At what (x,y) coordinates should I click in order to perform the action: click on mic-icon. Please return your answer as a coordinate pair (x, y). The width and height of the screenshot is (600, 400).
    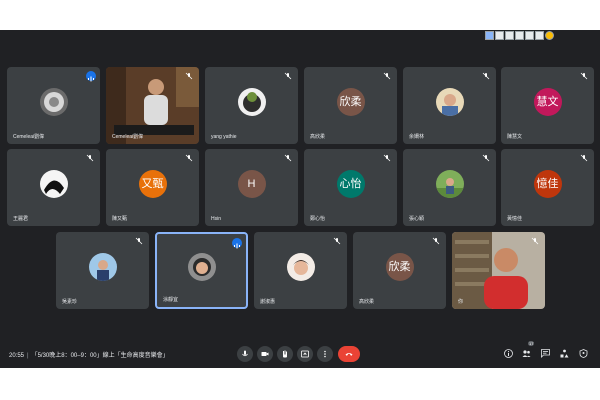
    Looking at the image, I should click on (245, 353).